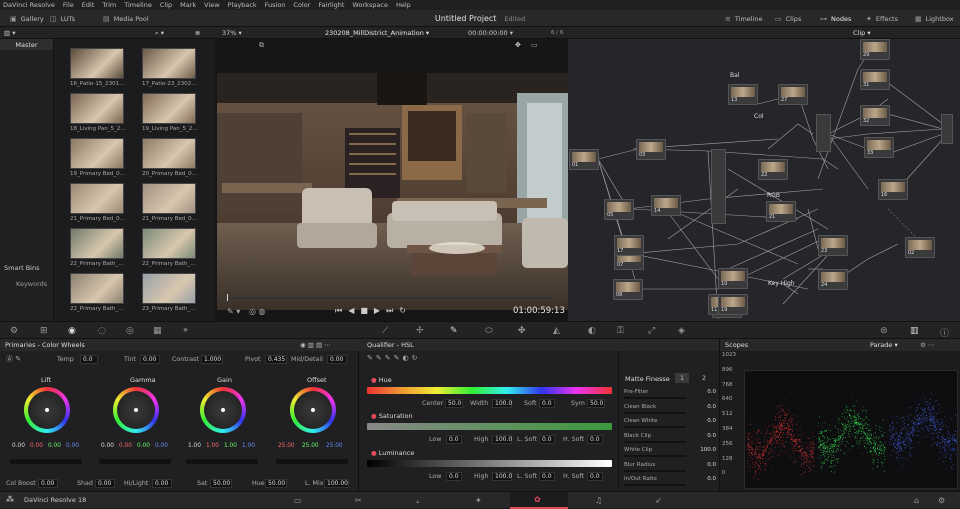 This screenshot has height=509, width=960. Describe the element at coordinates (788, 18) in the screenshot. I see `clips-button: ▭ Clips` at that location.